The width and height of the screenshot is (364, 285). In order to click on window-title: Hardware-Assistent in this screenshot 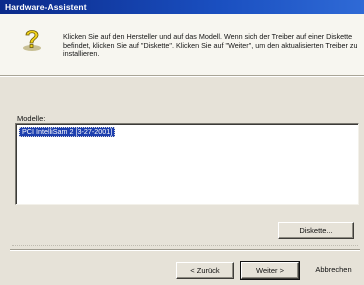, I will do `click(46, 7)`.